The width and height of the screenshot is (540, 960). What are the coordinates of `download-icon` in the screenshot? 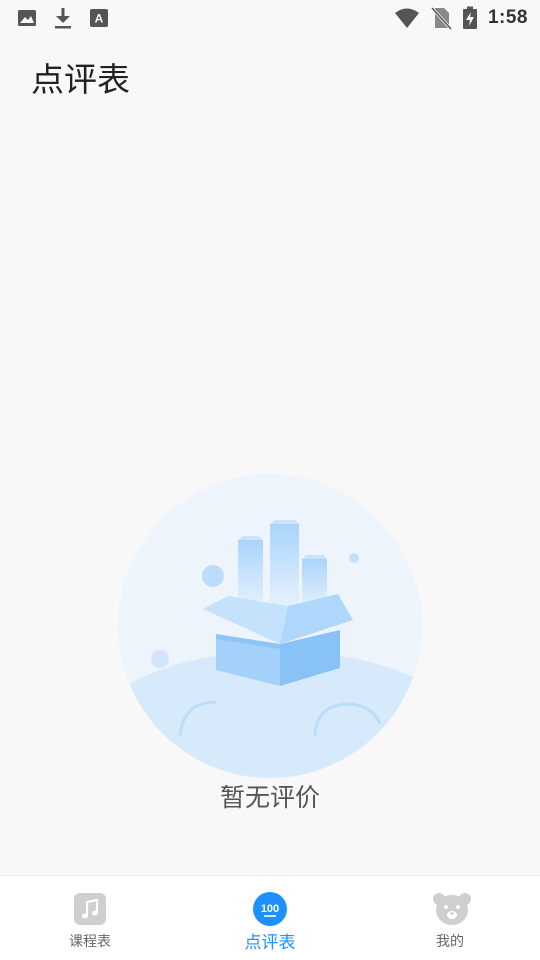 It's located at (63, 18).